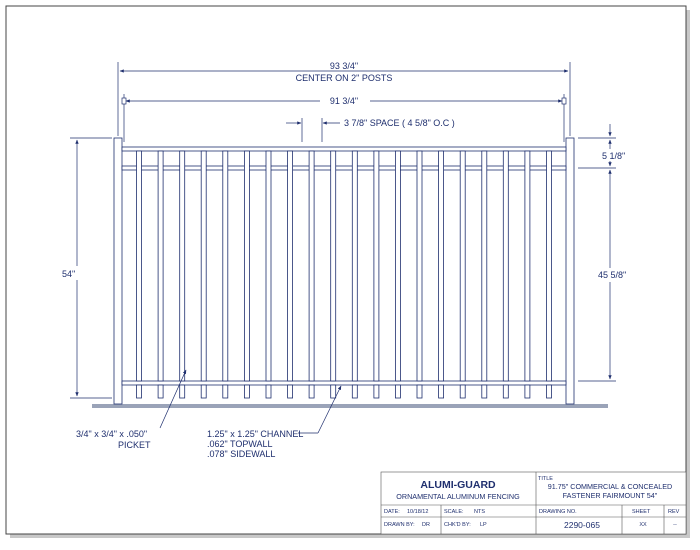 The width and height of the screenshot is (700, 550). What do you see at coordinates (240, 444) in the screenshot?
I see `channel-callout-line2: .062" TOPWALL` at bounding box center [240, 444].